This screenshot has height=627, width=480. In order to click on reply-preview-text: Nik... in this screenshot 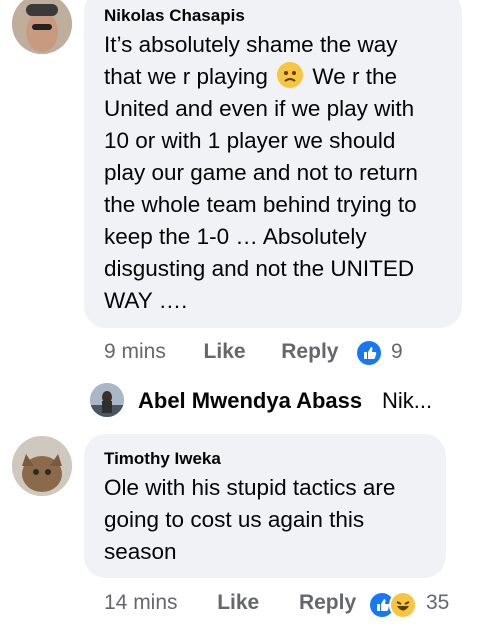, I will do `click(407, 401)`.